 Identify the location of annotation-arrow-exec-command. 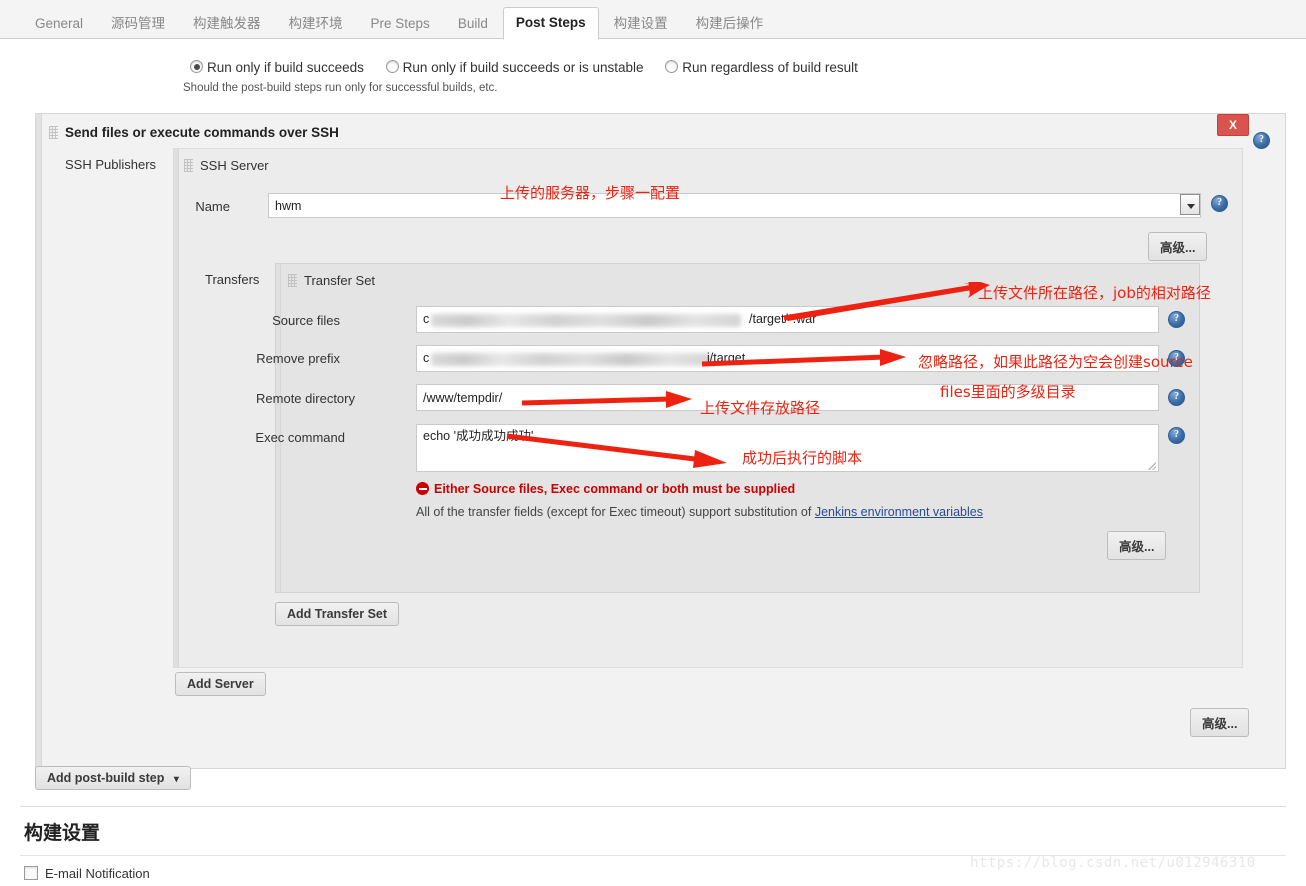
(616, 450).